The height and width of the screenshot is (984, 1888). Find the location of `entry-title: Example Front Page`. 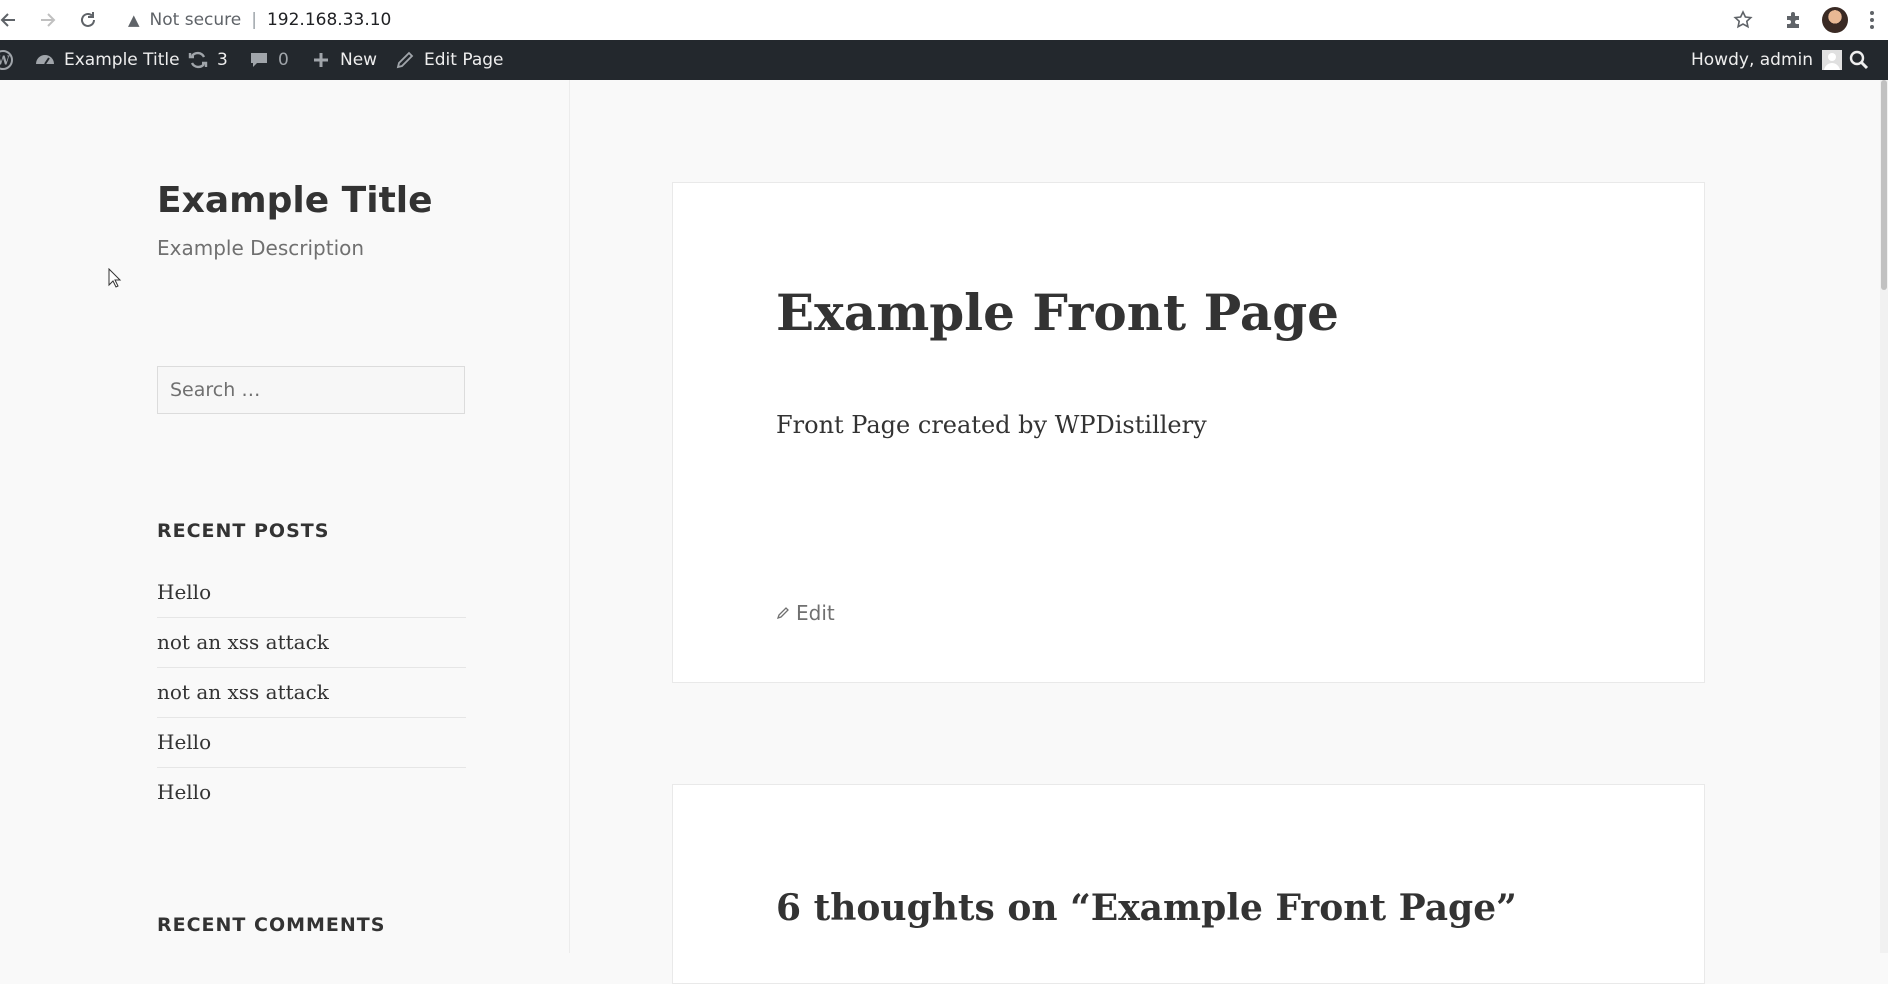

entry-title: Example Front Page is located at coordinates (1057, 312).